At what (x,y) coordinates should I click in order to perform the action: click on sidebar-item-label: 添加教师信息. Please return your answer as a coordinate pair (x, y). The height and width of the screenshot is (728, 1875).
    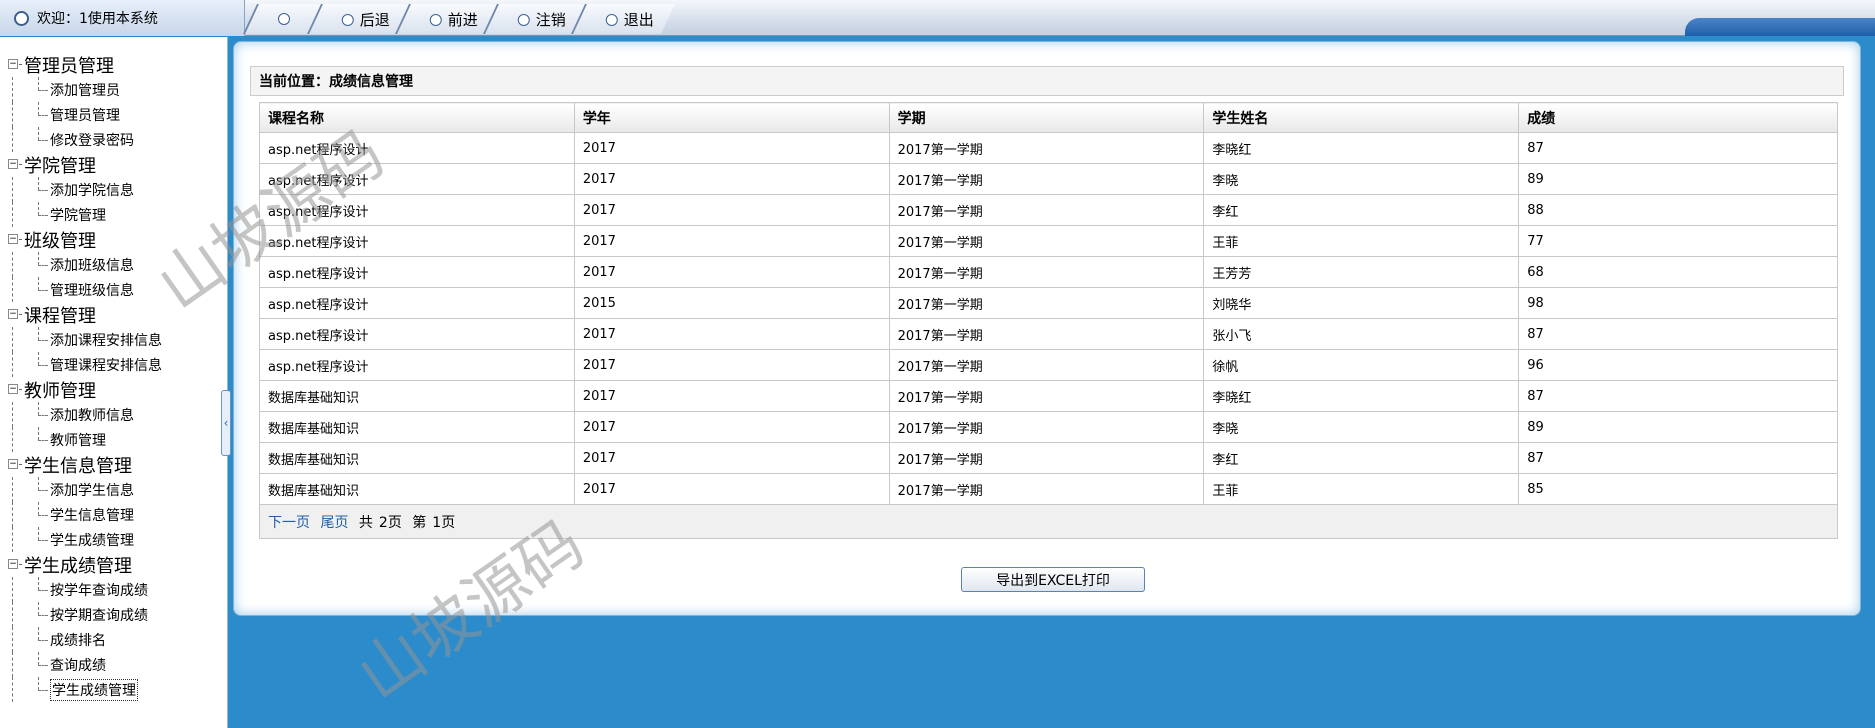
    Looking at the image, I should click on (92, 415).